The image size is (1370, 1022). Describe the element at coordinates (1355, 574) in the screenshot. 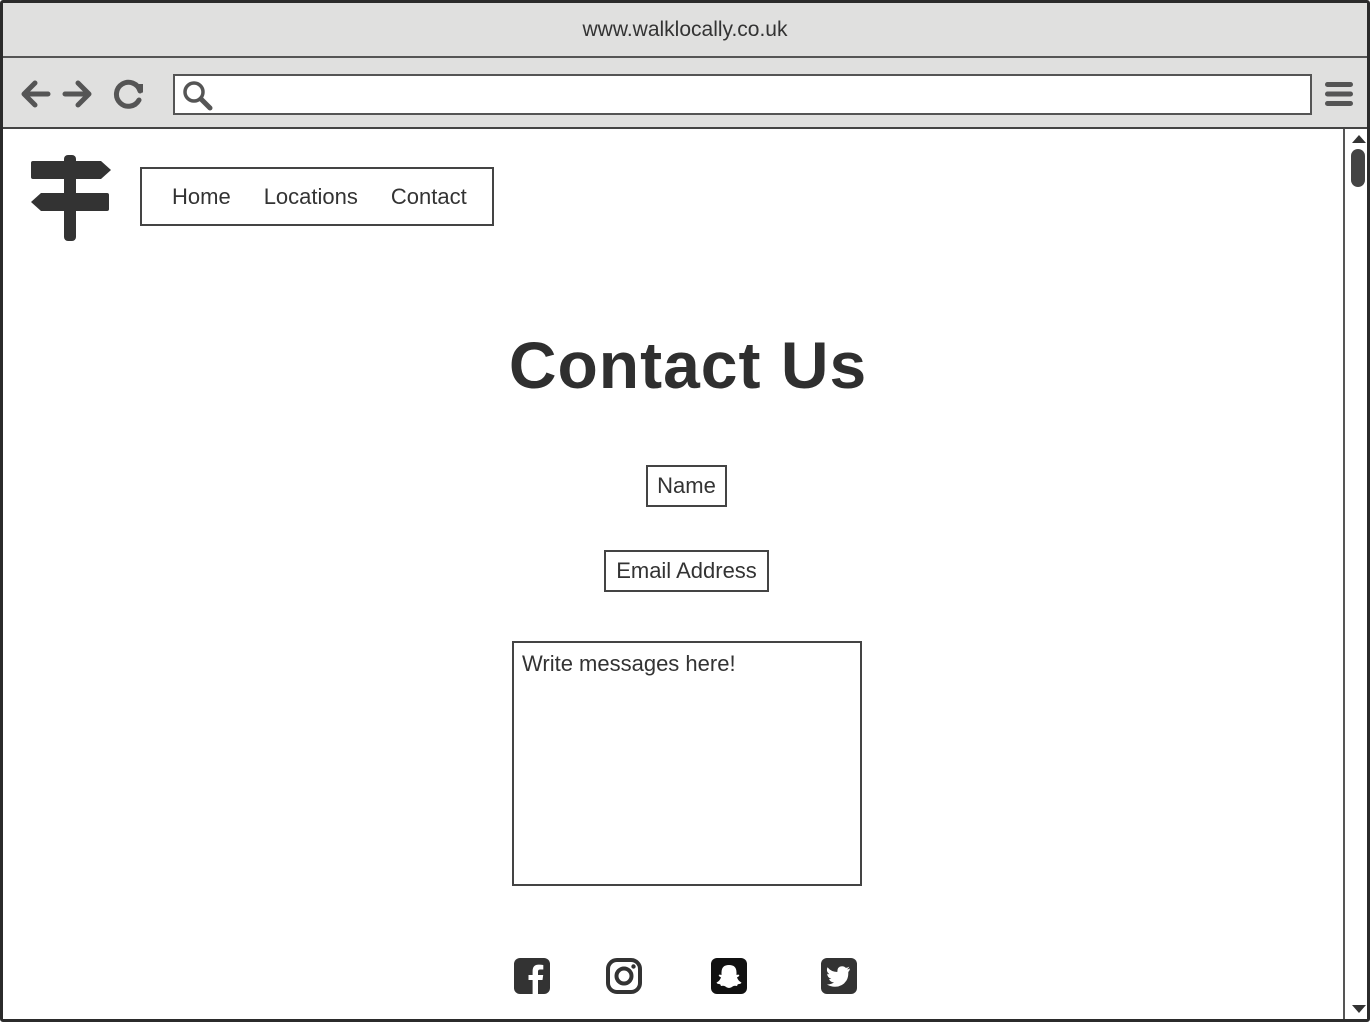

I see `vertical-scrollbar` at that location.